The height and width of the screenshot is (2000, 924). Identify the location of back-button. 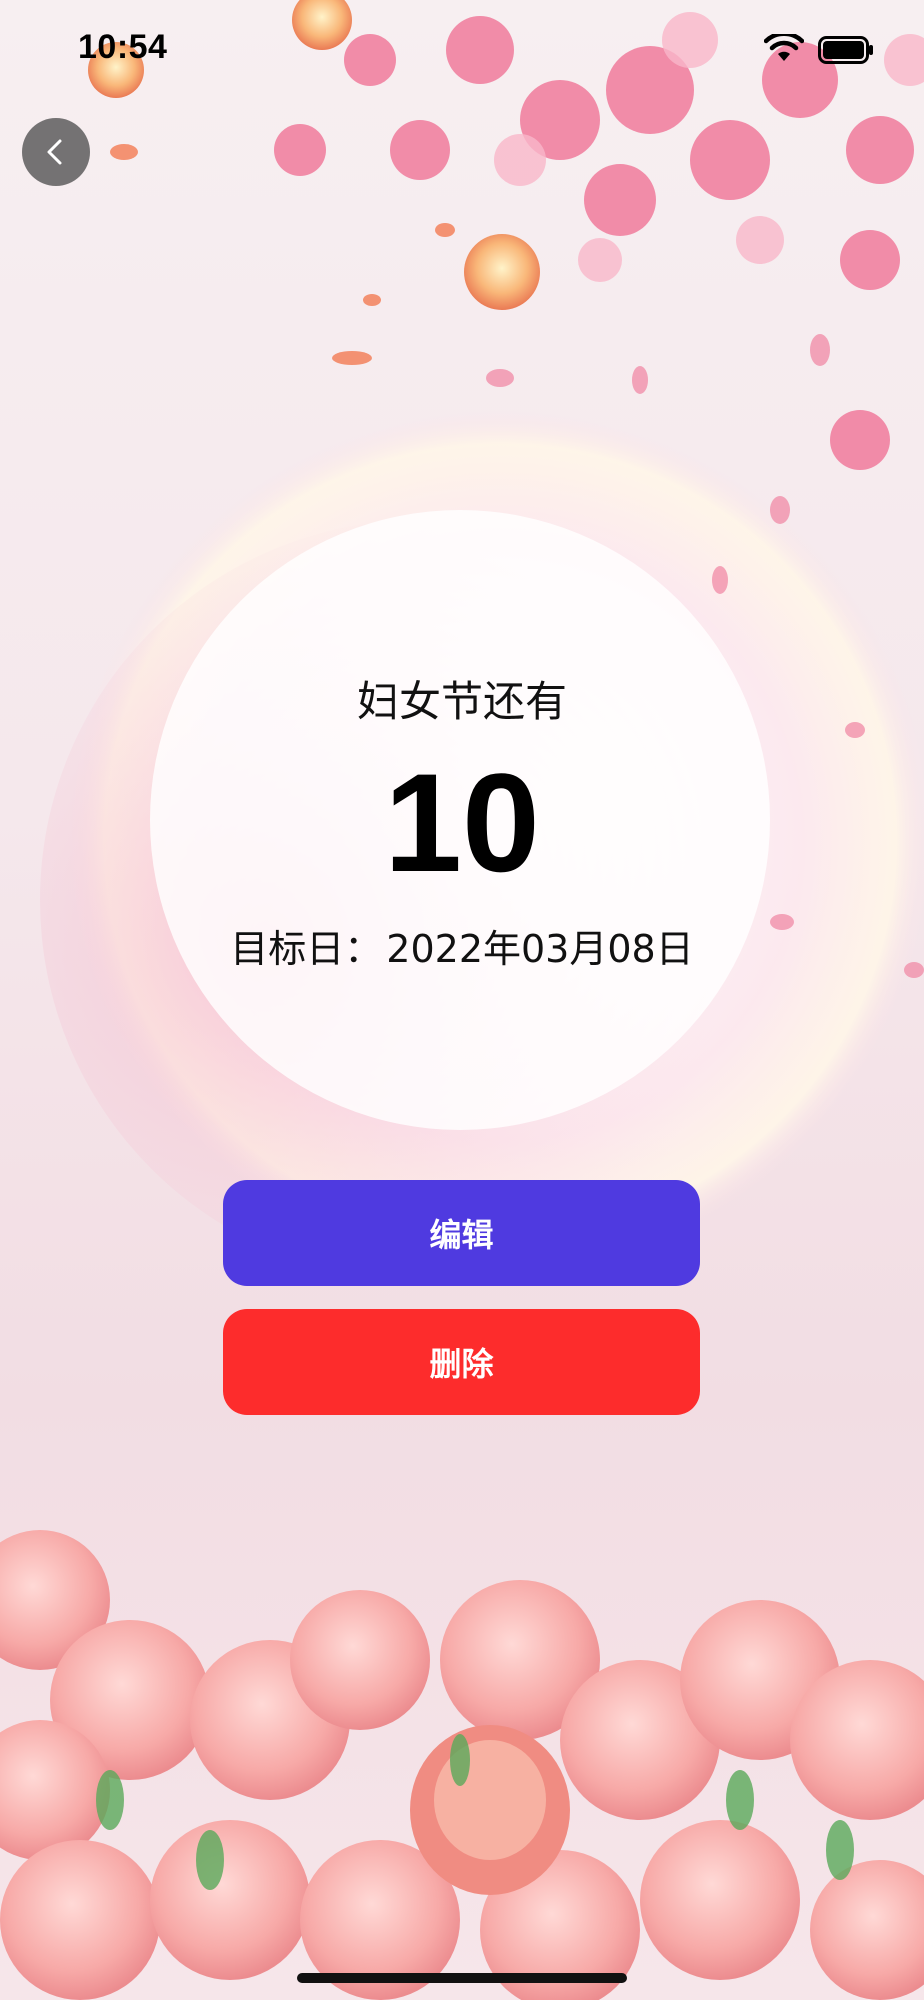
(56, 152).